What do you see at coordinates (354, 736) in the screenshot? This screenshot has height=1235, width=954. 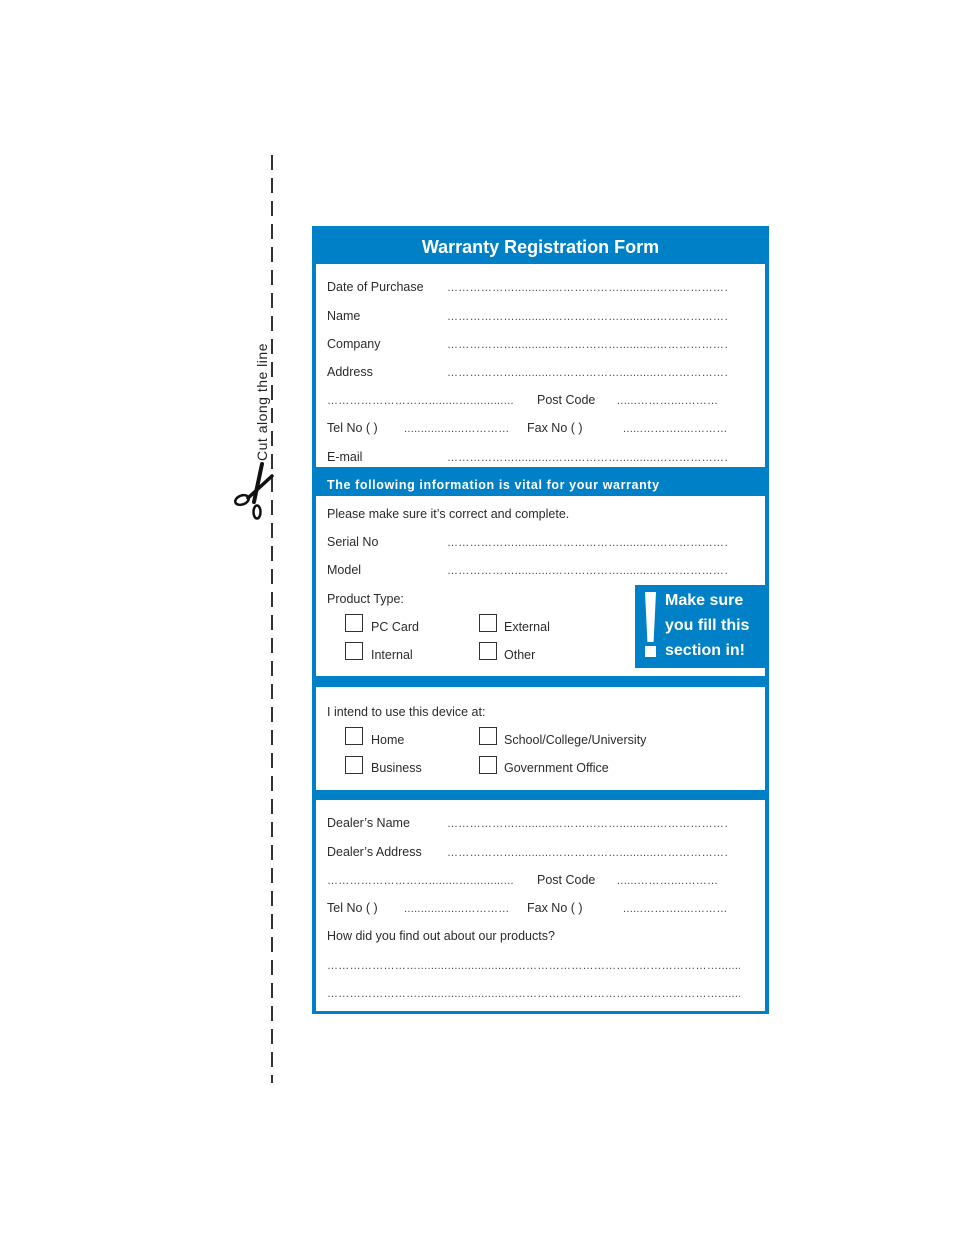 I see `home-checkbox` at bounding box center [354, 736].